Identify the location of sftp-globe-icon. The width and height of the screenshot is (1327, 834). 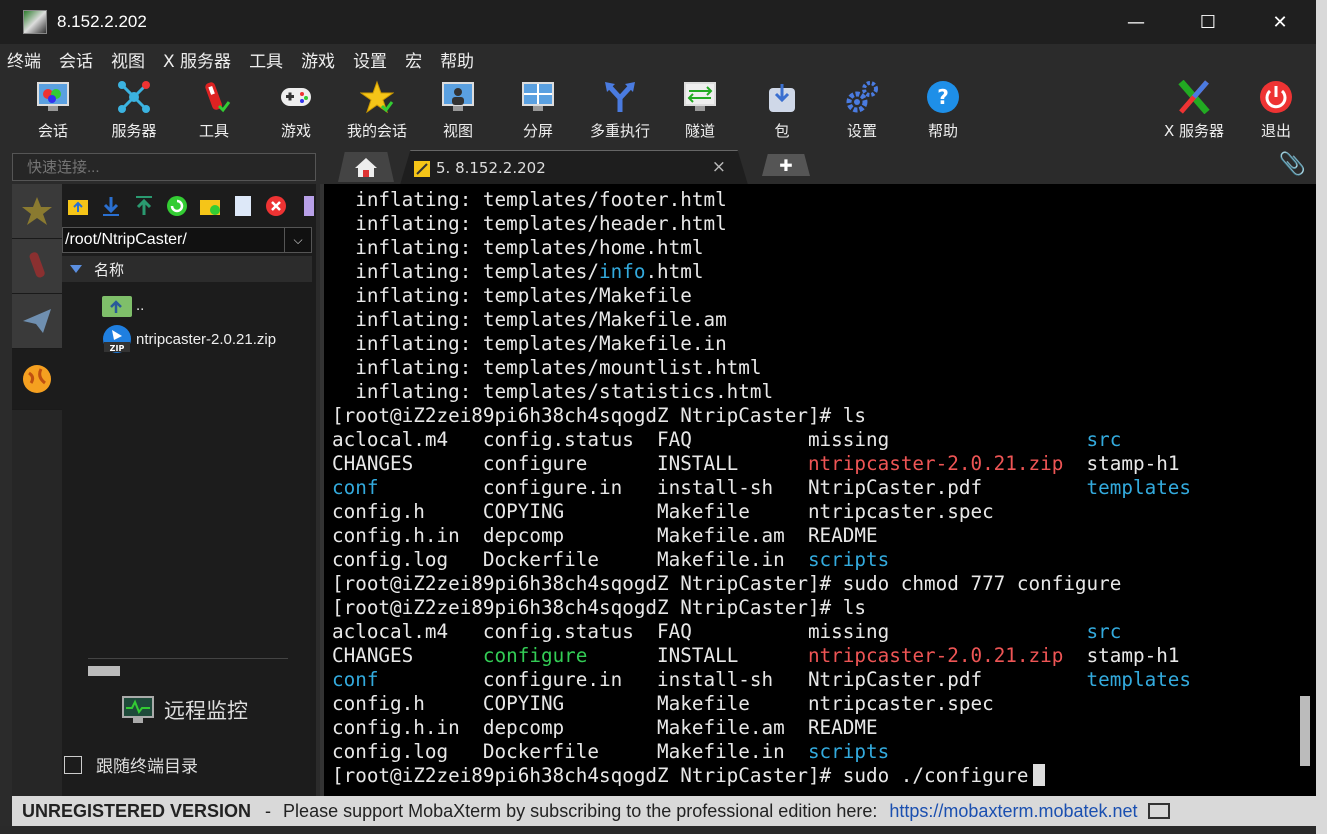
(37, 379).